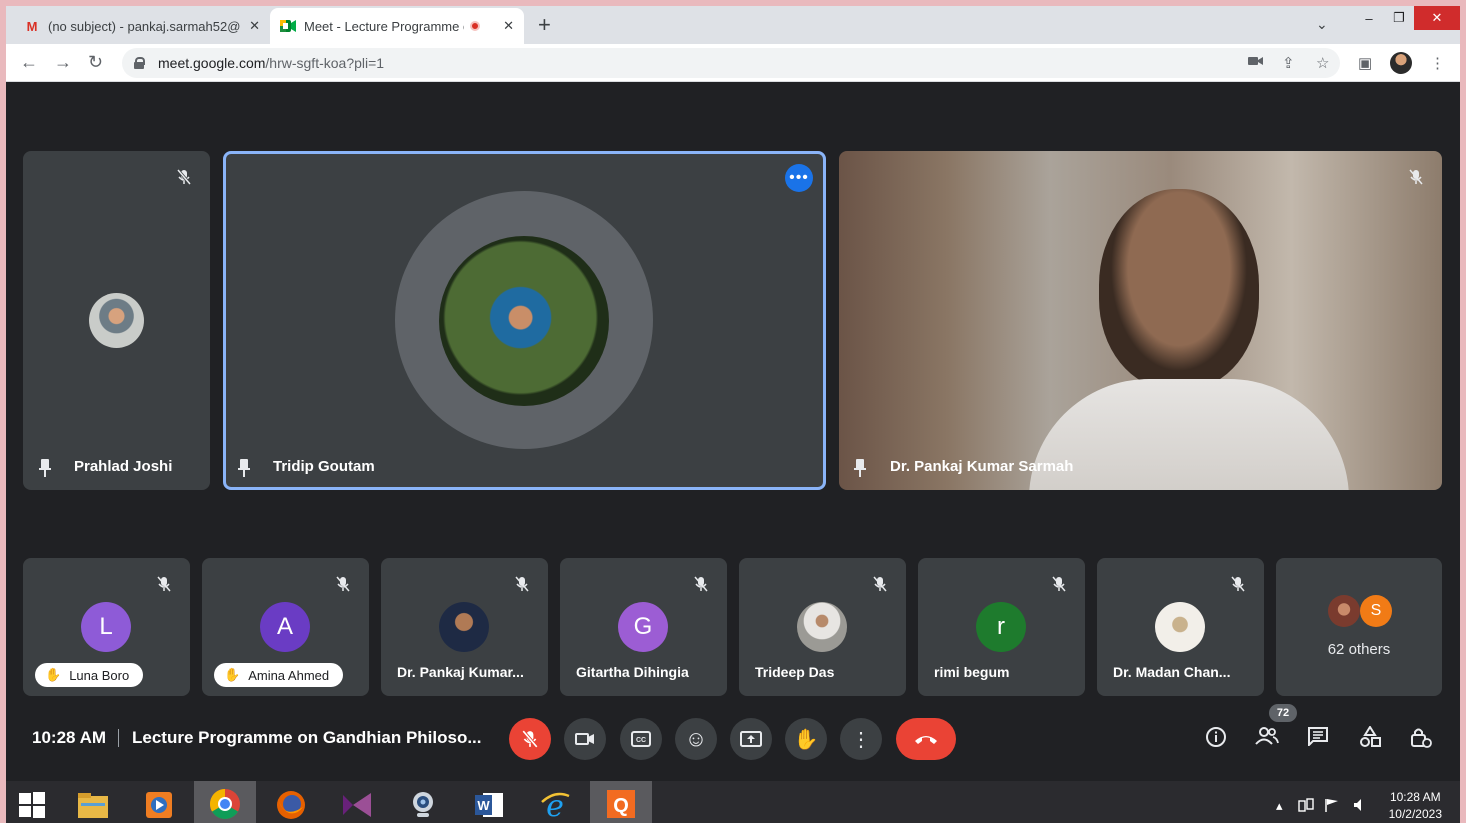 The image size is (1466, 823). What do you see at coordinates (1189, 434) in the screenshot?
I see `video-person-shirt` at bounding box center [1189, 434].